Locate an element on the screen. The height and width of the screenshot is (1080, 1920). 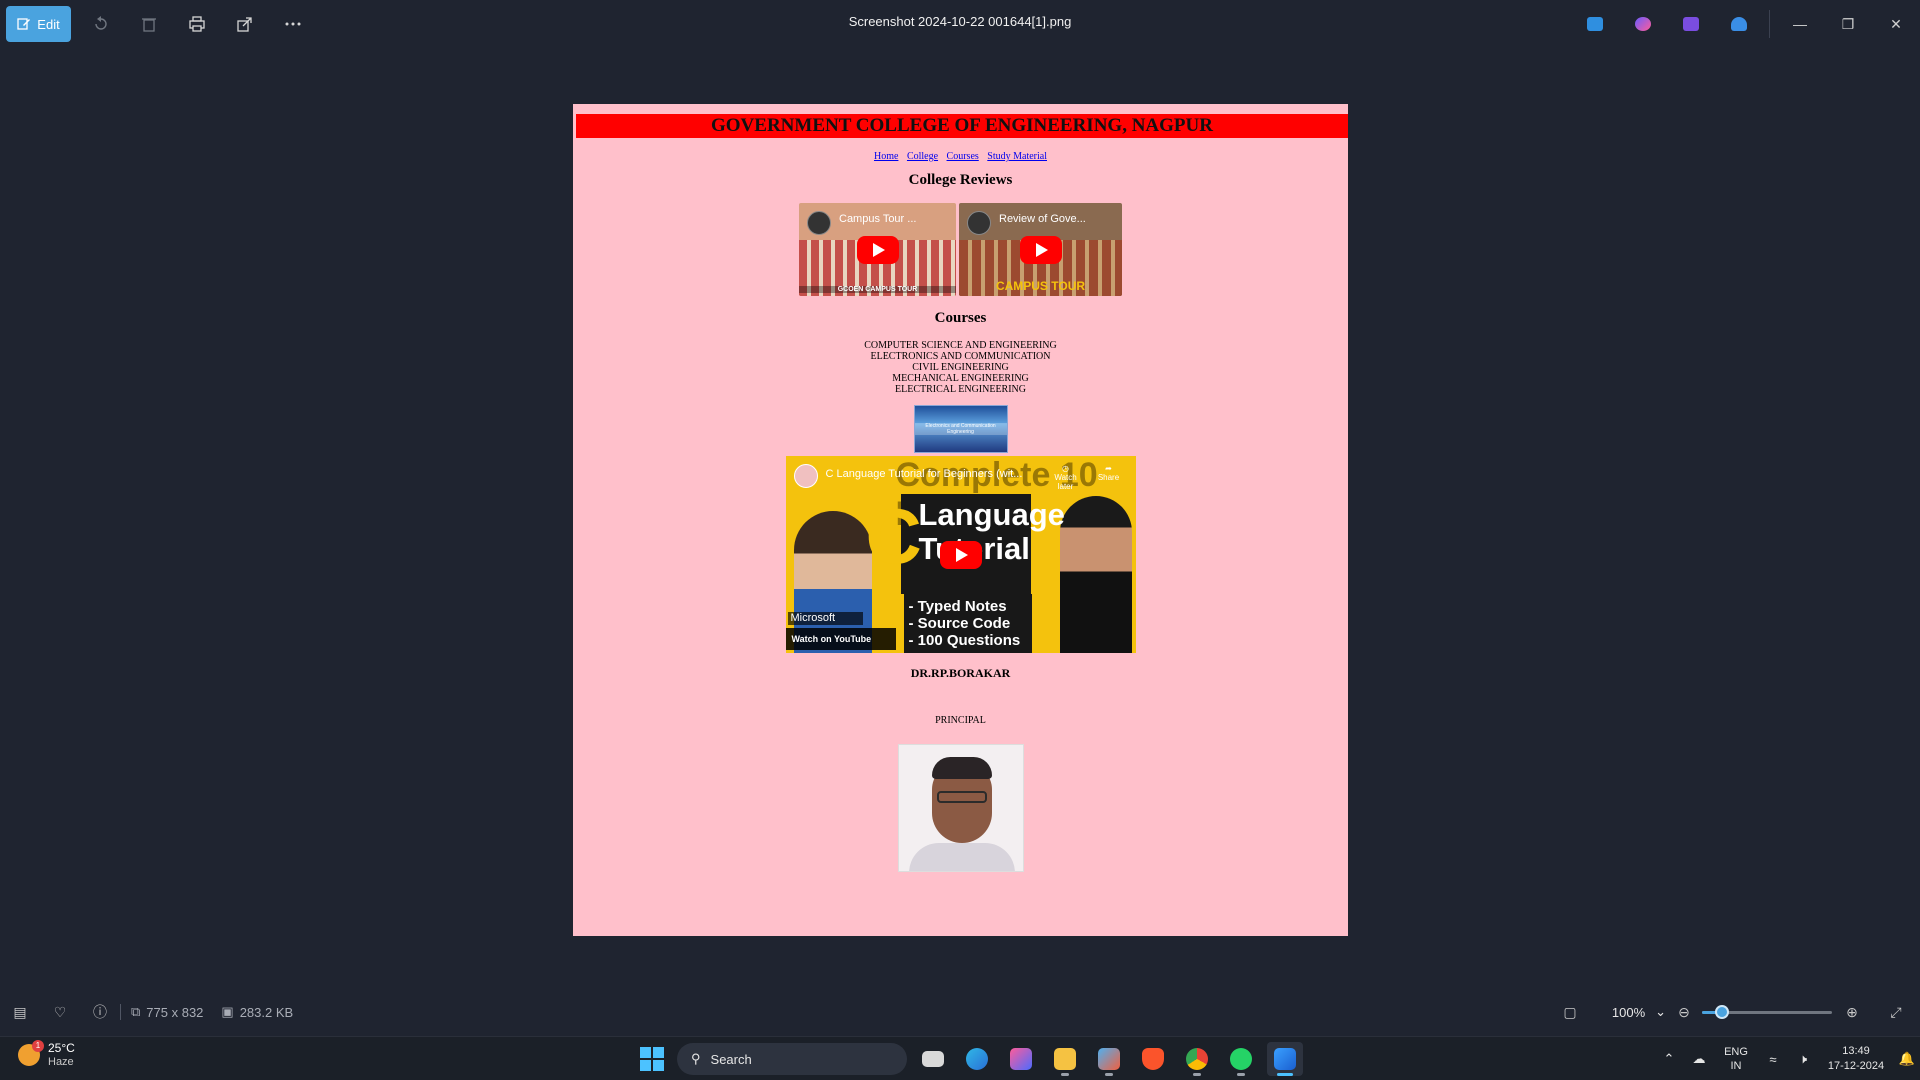
file-size-value: 283.2 KB is located at coordinates (266, 1012).